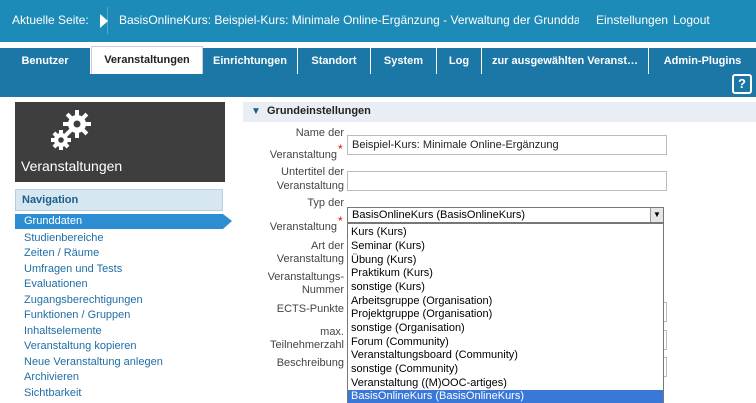 The height and width of the screenshot is (403, 756). Describe the element at coordinates (505, 342) in the screenshot. I see `option-forum: Forum (Community)` at that location.